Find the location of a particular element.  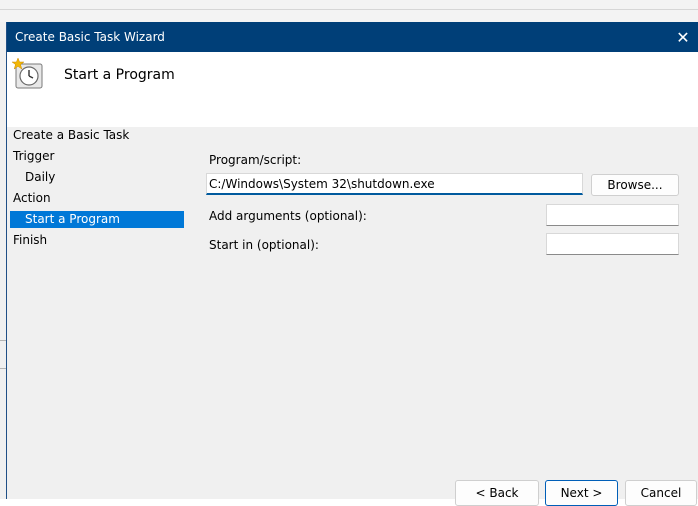

start-in-input is located at coordinates (612, 244).